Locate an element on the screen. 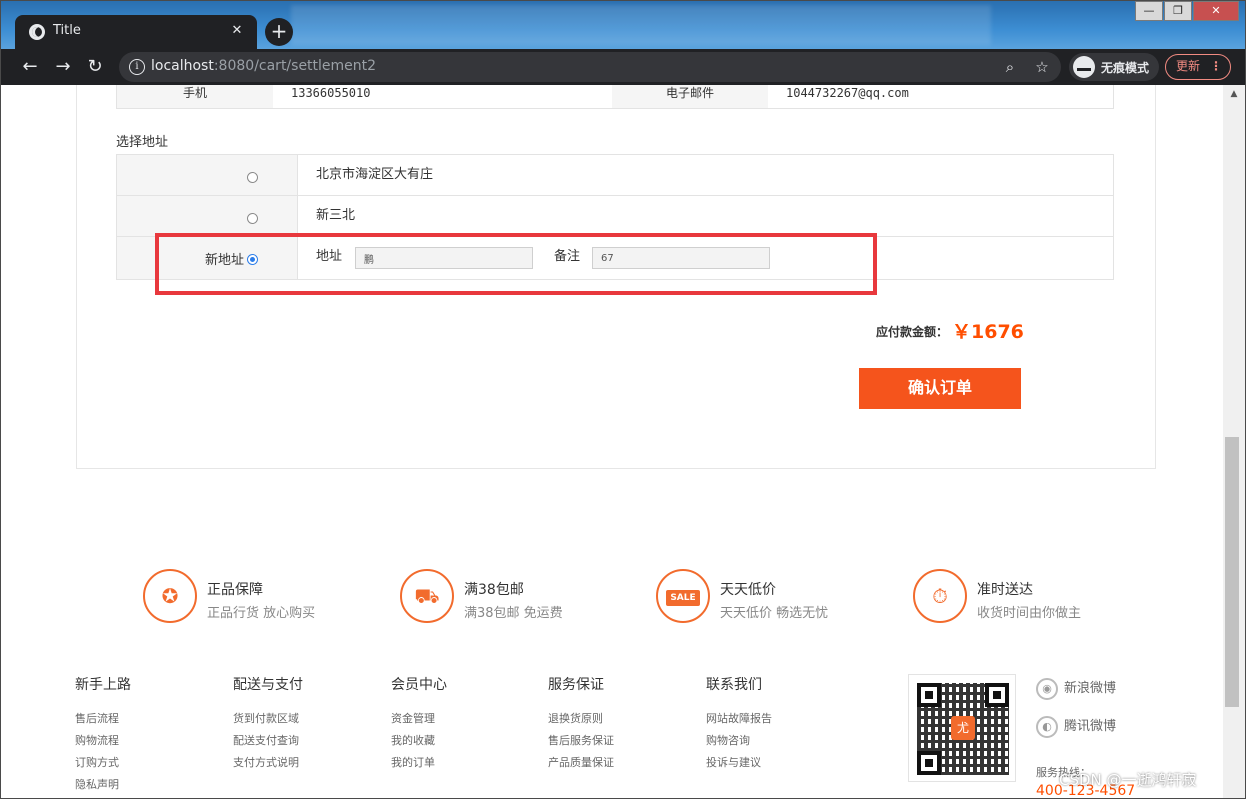 This screenshot has width=1246, height=799. globe-icon is located at coordinates (37, 32).